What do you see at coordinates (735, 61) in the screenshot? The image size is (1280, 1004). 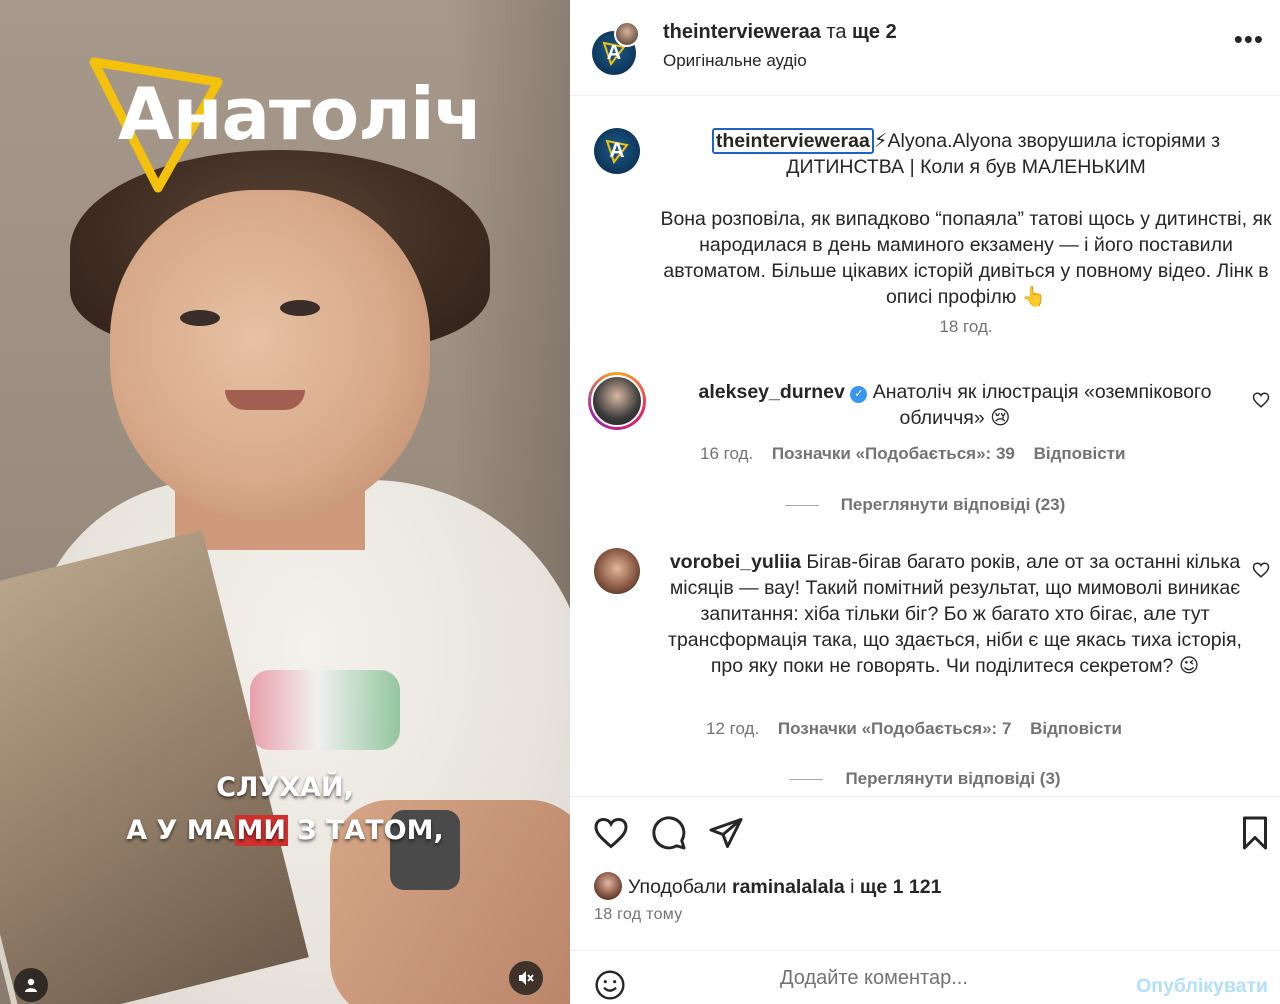 I see `audio-link: Оригінальне аудіо` at bounding box center [735, 61].